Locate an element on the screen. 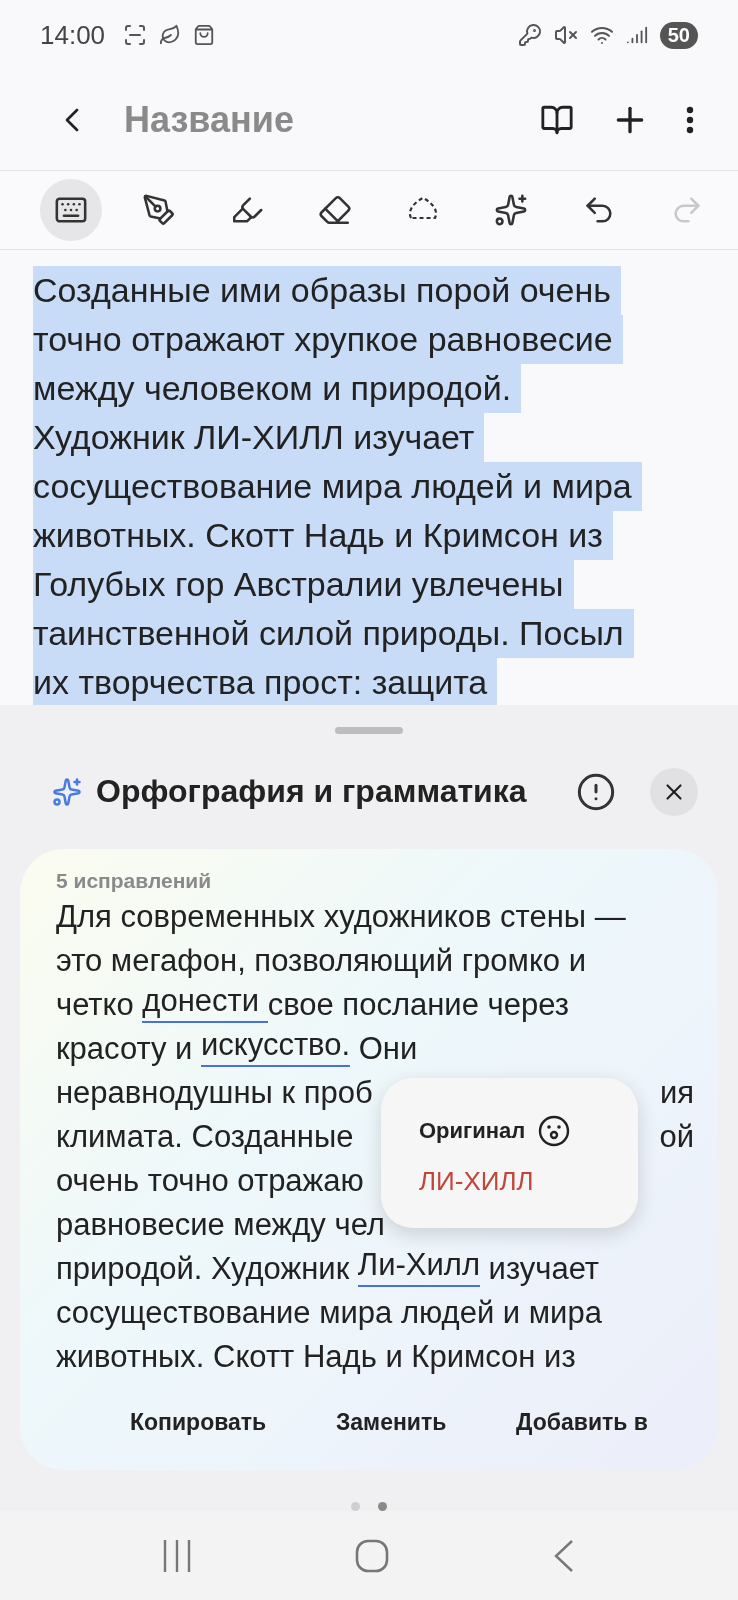 The width and height of the screenshot is (738, 1600). key-icon is located at coordinates (529, 35).